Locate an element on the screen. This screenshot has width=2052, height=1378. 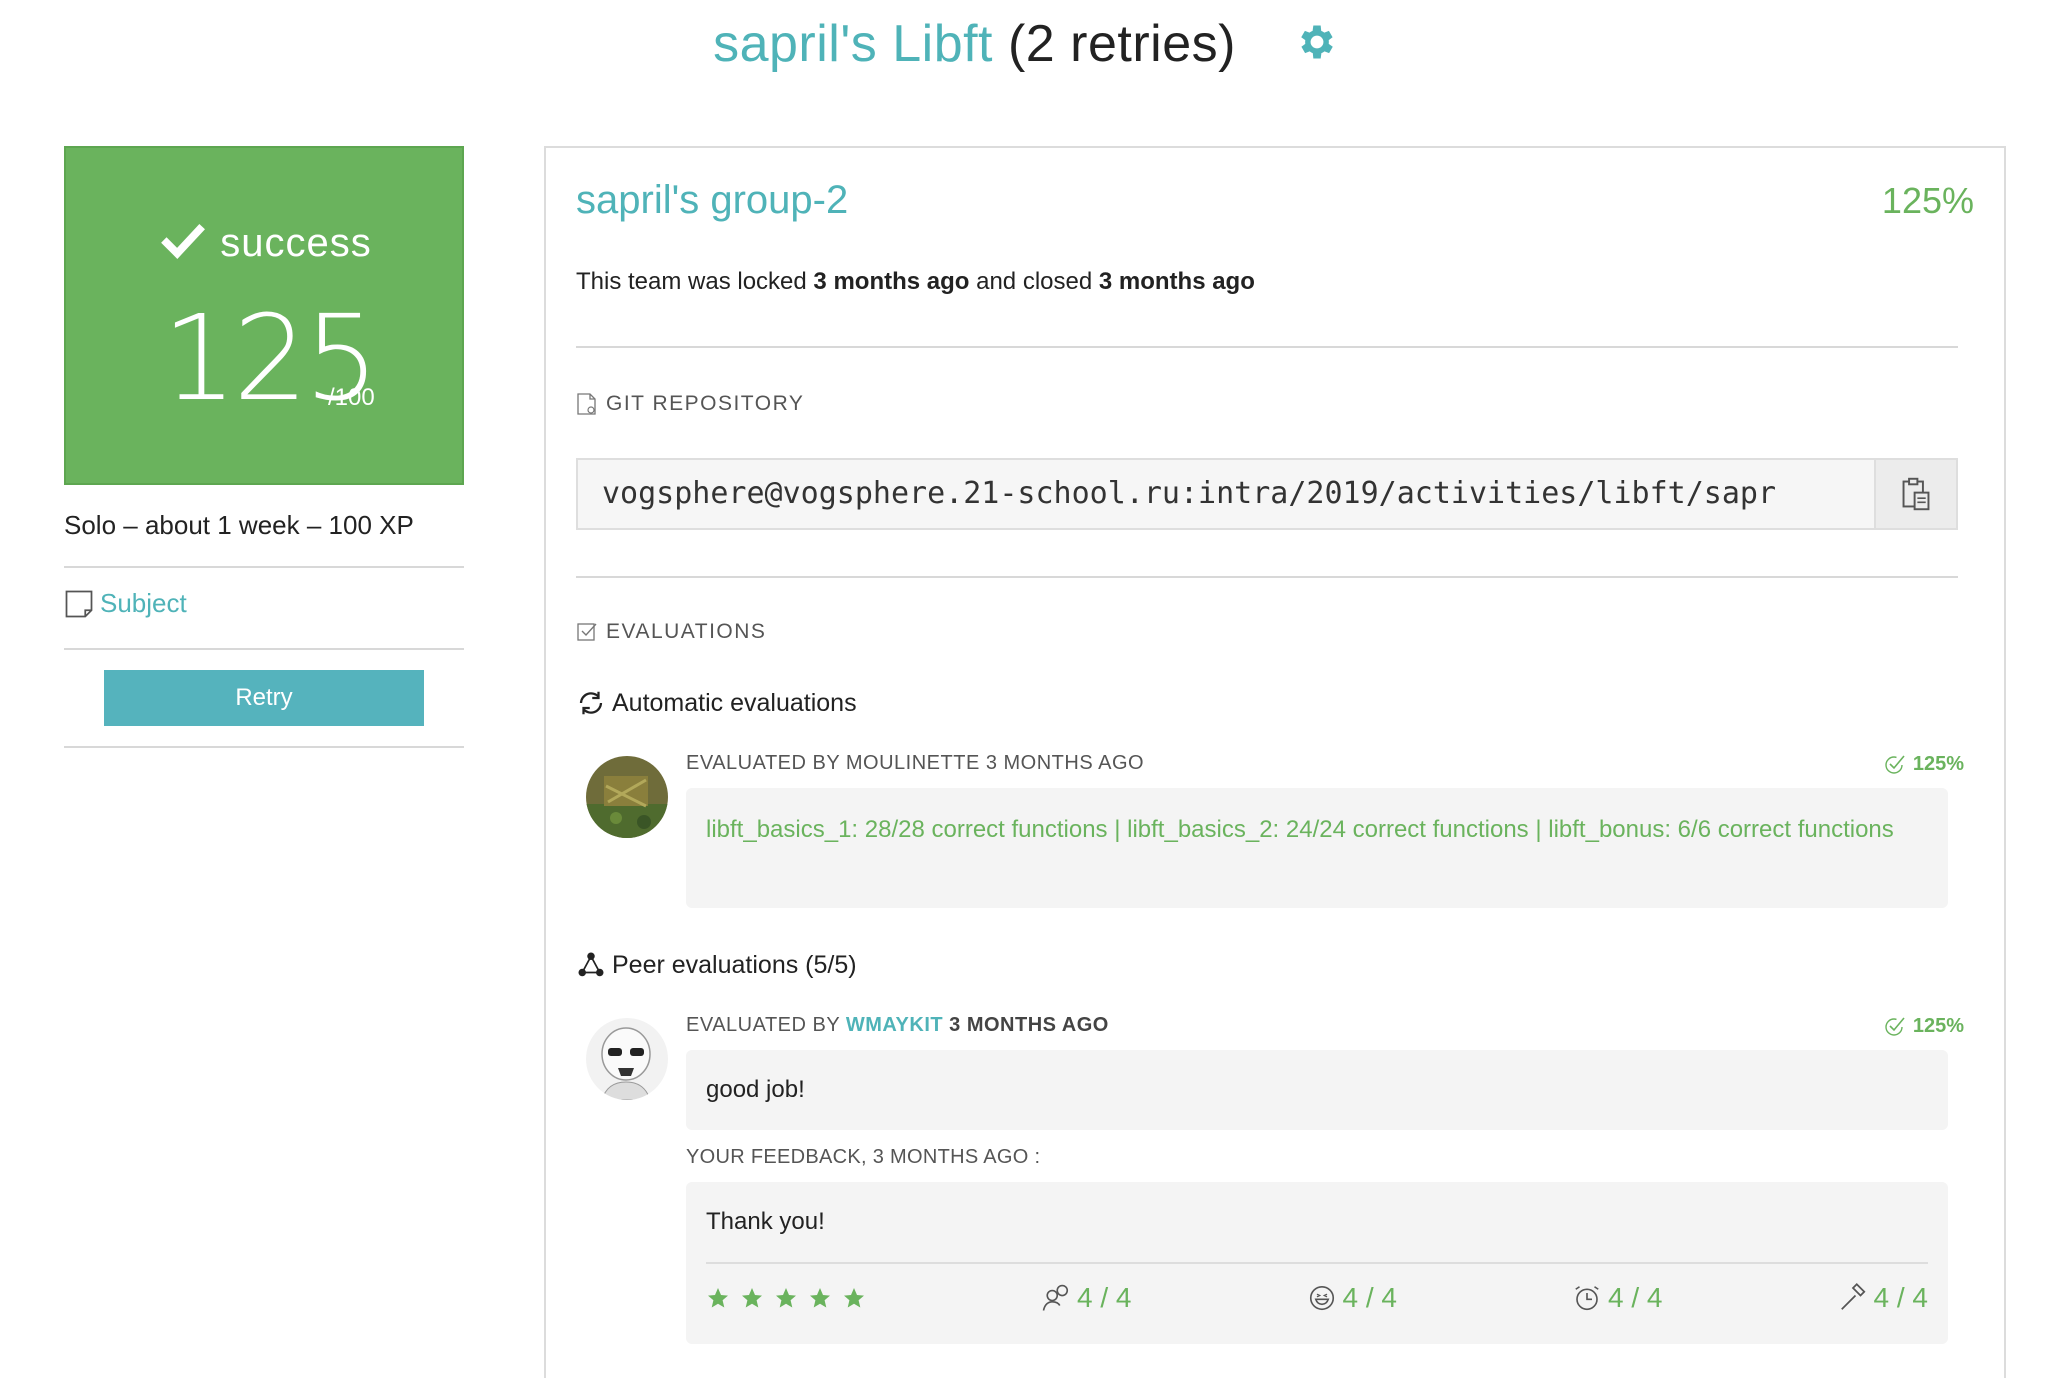
project-meta: Solo – about 1 week – 100 XP is located at coordinates (239, 525).